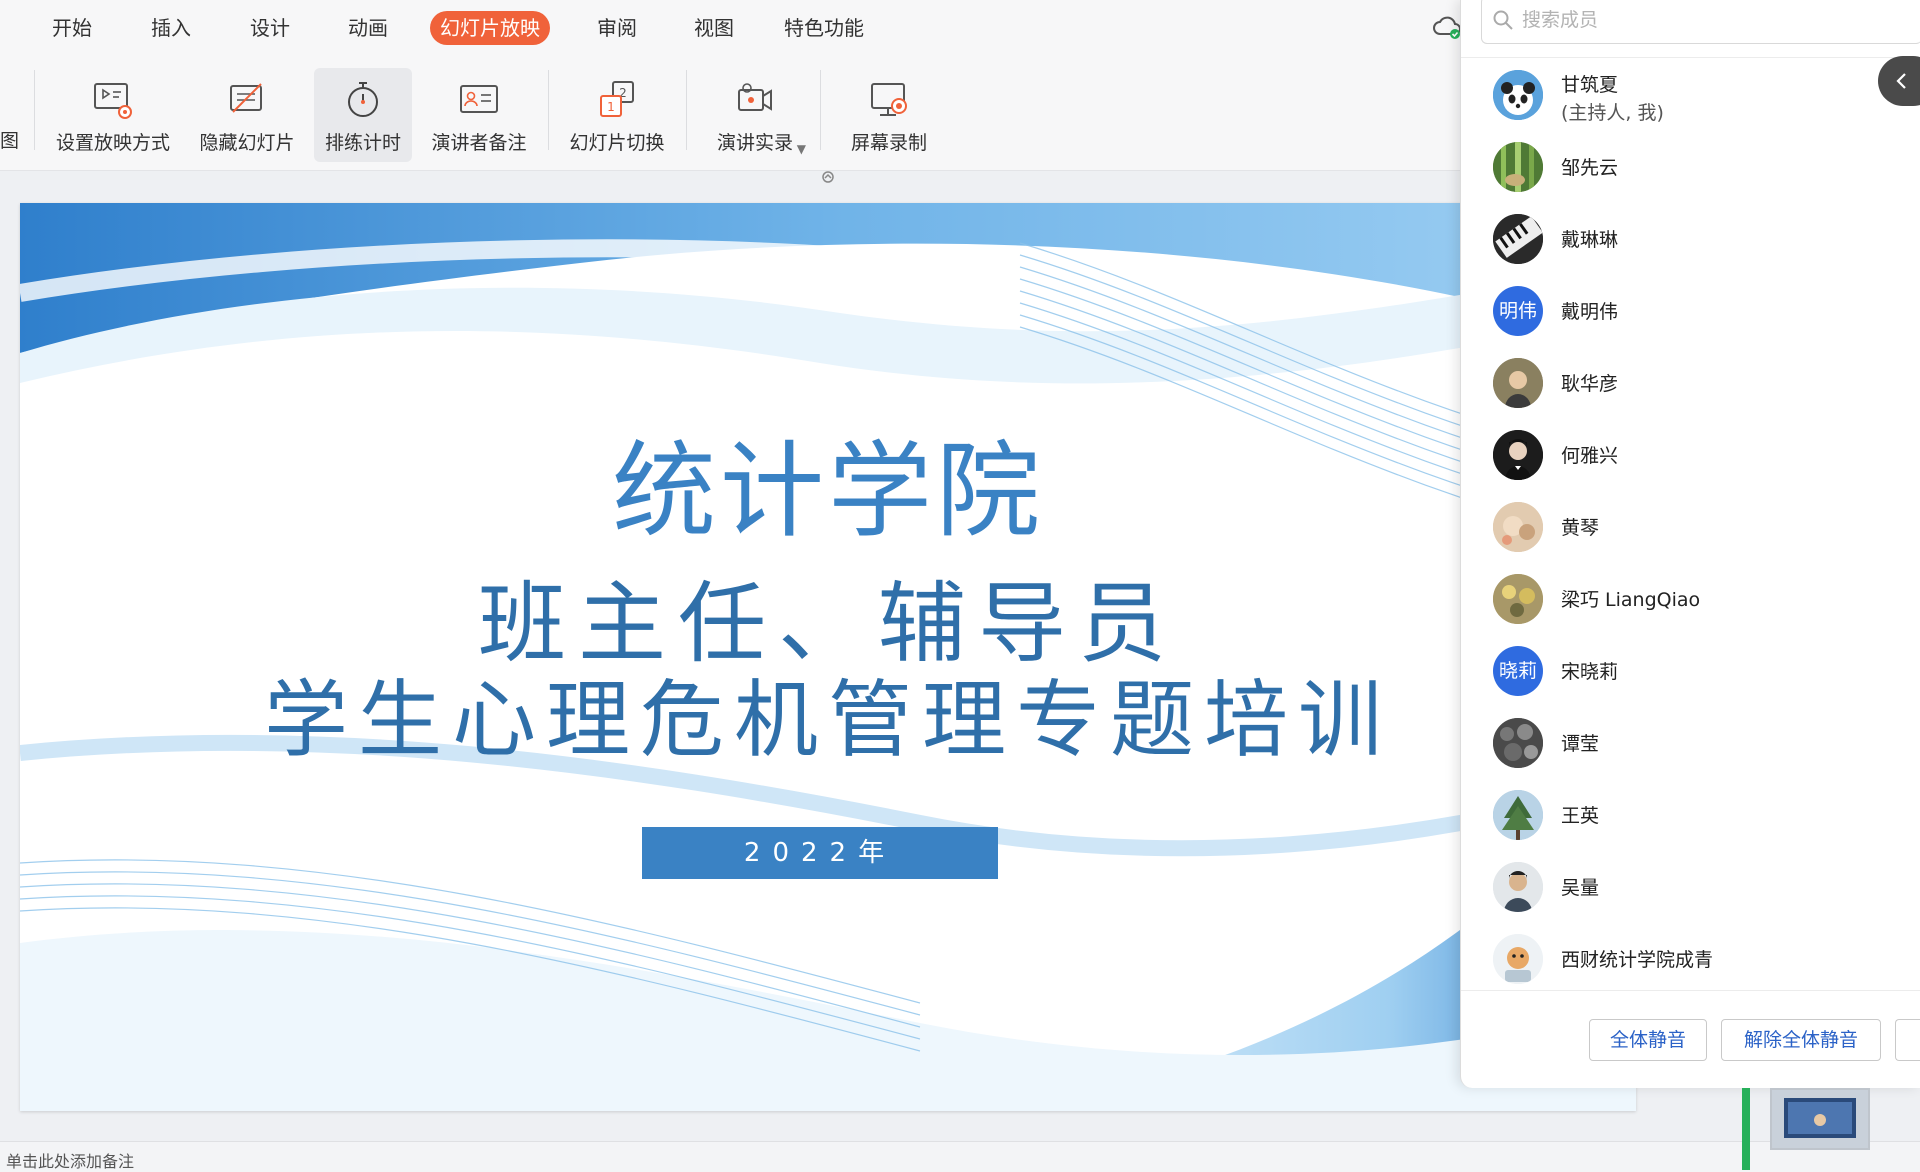 This screenshot has width=1920, height=1172. What do you see at coordinates (714, 28) in the screenshot?
I see `menu-view: 视图` at bounding box center [714, 28].